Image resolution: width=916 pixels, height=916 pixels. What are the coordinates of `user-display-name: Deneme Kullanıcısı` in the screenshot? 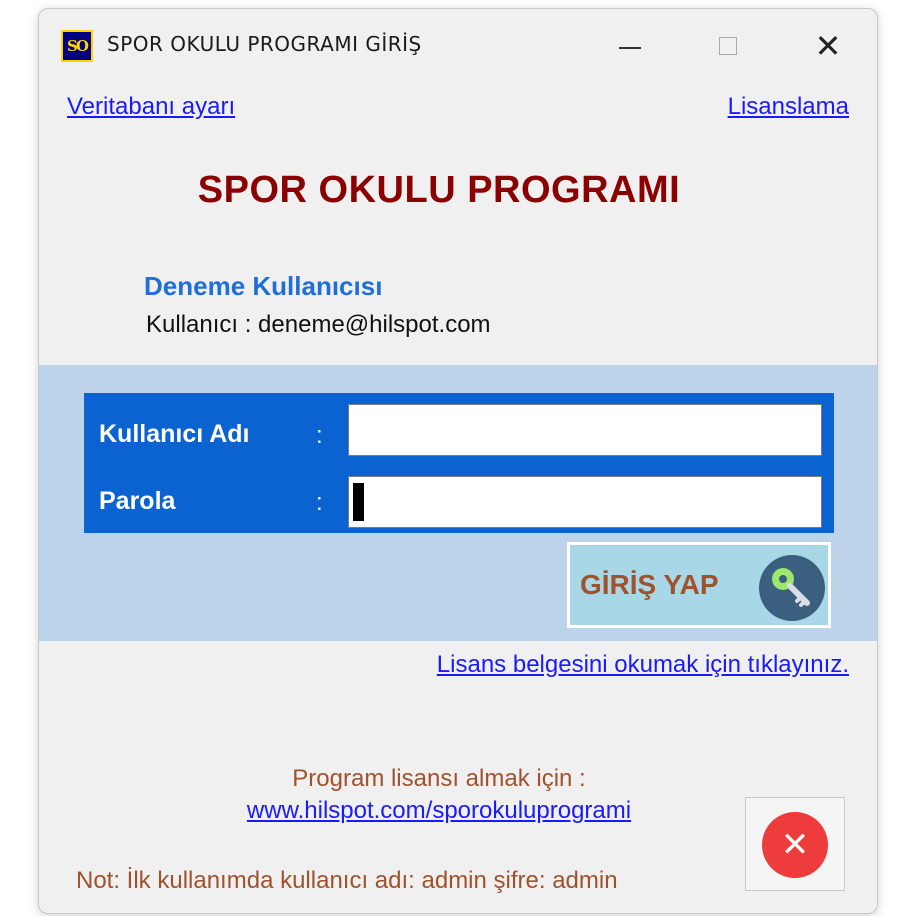 It's located at (263, 286).